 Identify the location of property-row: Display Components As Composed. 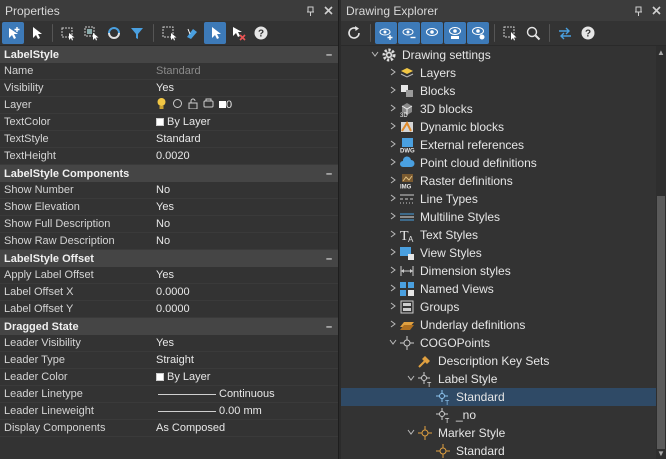
(169, 428).